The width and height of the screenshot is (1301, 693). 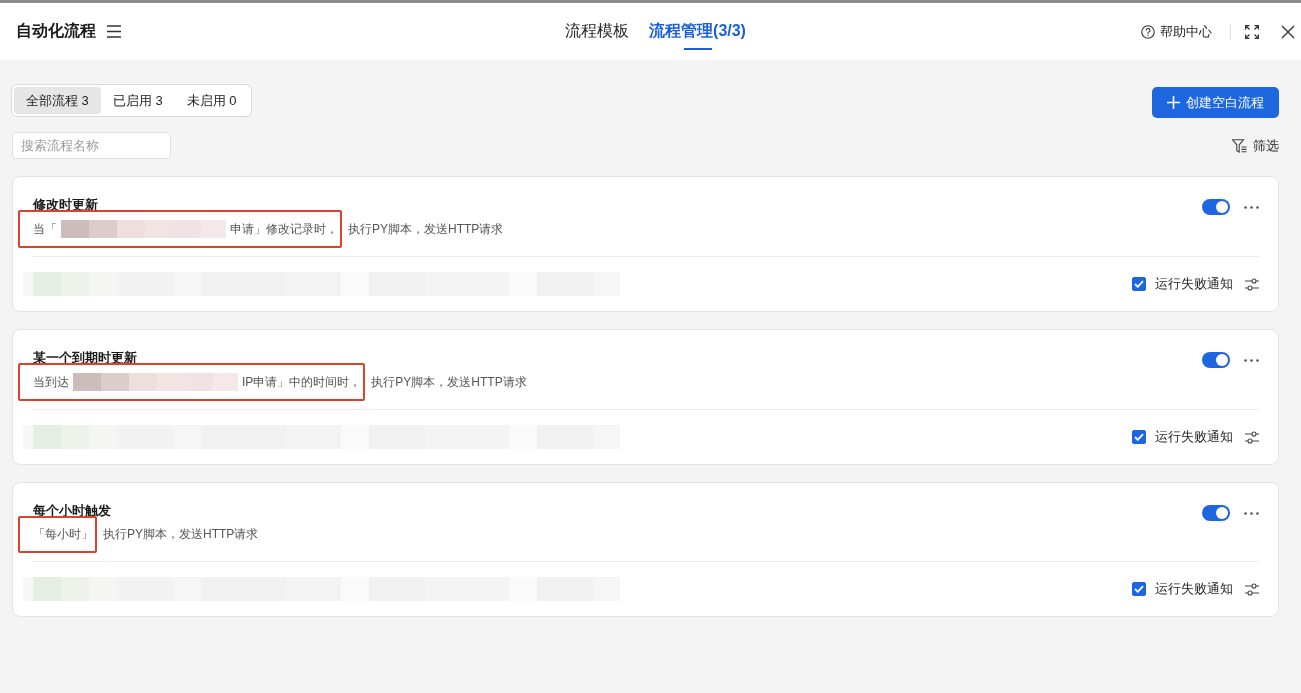 What do you see at coordinates (1252, 31) in the screenshot?
I see `fullscreen-icon` at bounding box center [1252, 31].